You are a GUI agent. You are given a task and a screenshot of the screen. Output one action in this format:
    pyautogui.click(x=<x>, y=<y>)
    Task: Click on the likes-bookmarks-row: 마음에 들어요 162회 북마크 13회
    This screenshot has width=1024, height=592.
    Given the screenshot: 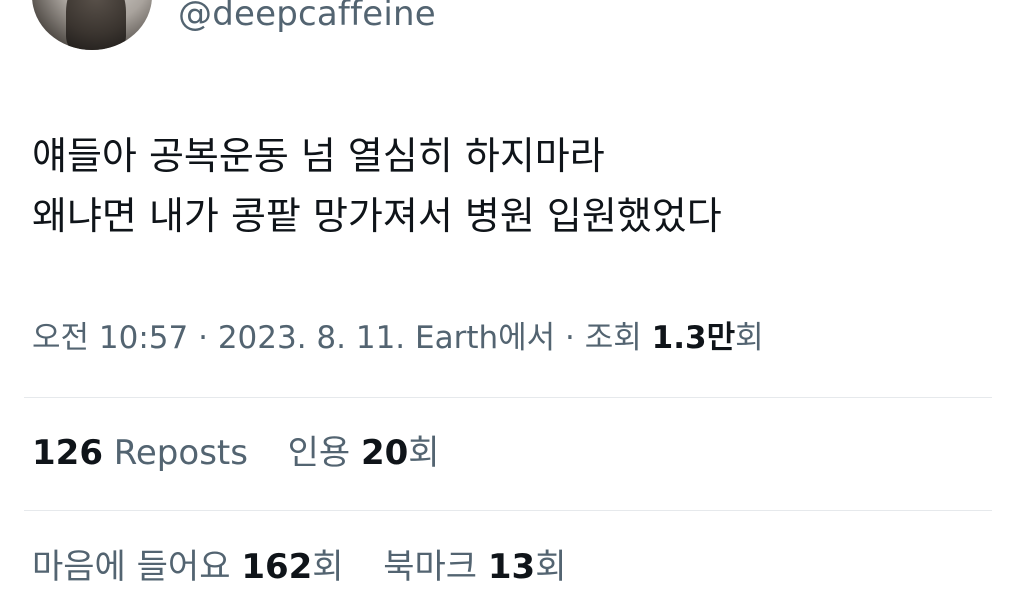 What is the action you would take?
    pyautogui.click(x=299, y=567)
    